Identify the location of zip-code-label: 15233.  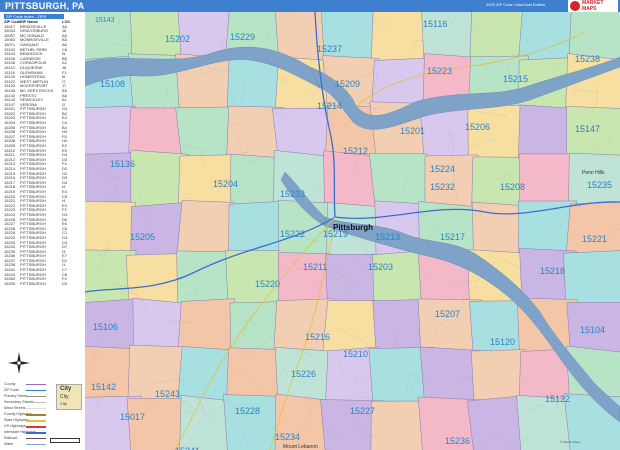
(292, 194).